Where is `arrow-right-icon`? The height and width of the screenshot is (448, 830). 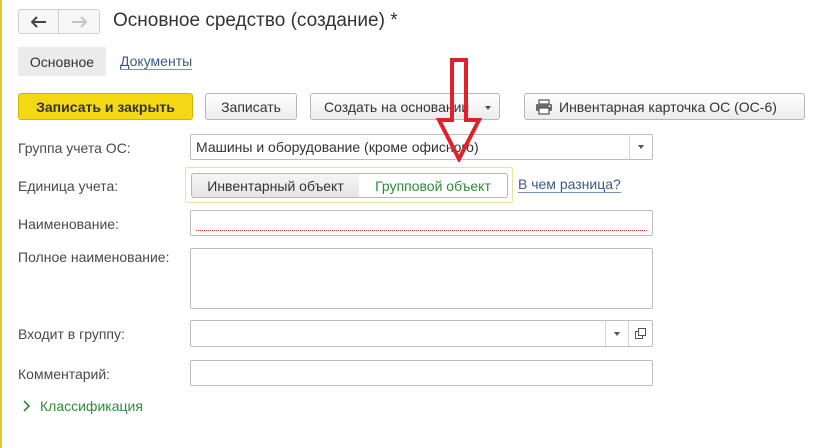 arrow-right-icon is located at coordinates (79, 21).